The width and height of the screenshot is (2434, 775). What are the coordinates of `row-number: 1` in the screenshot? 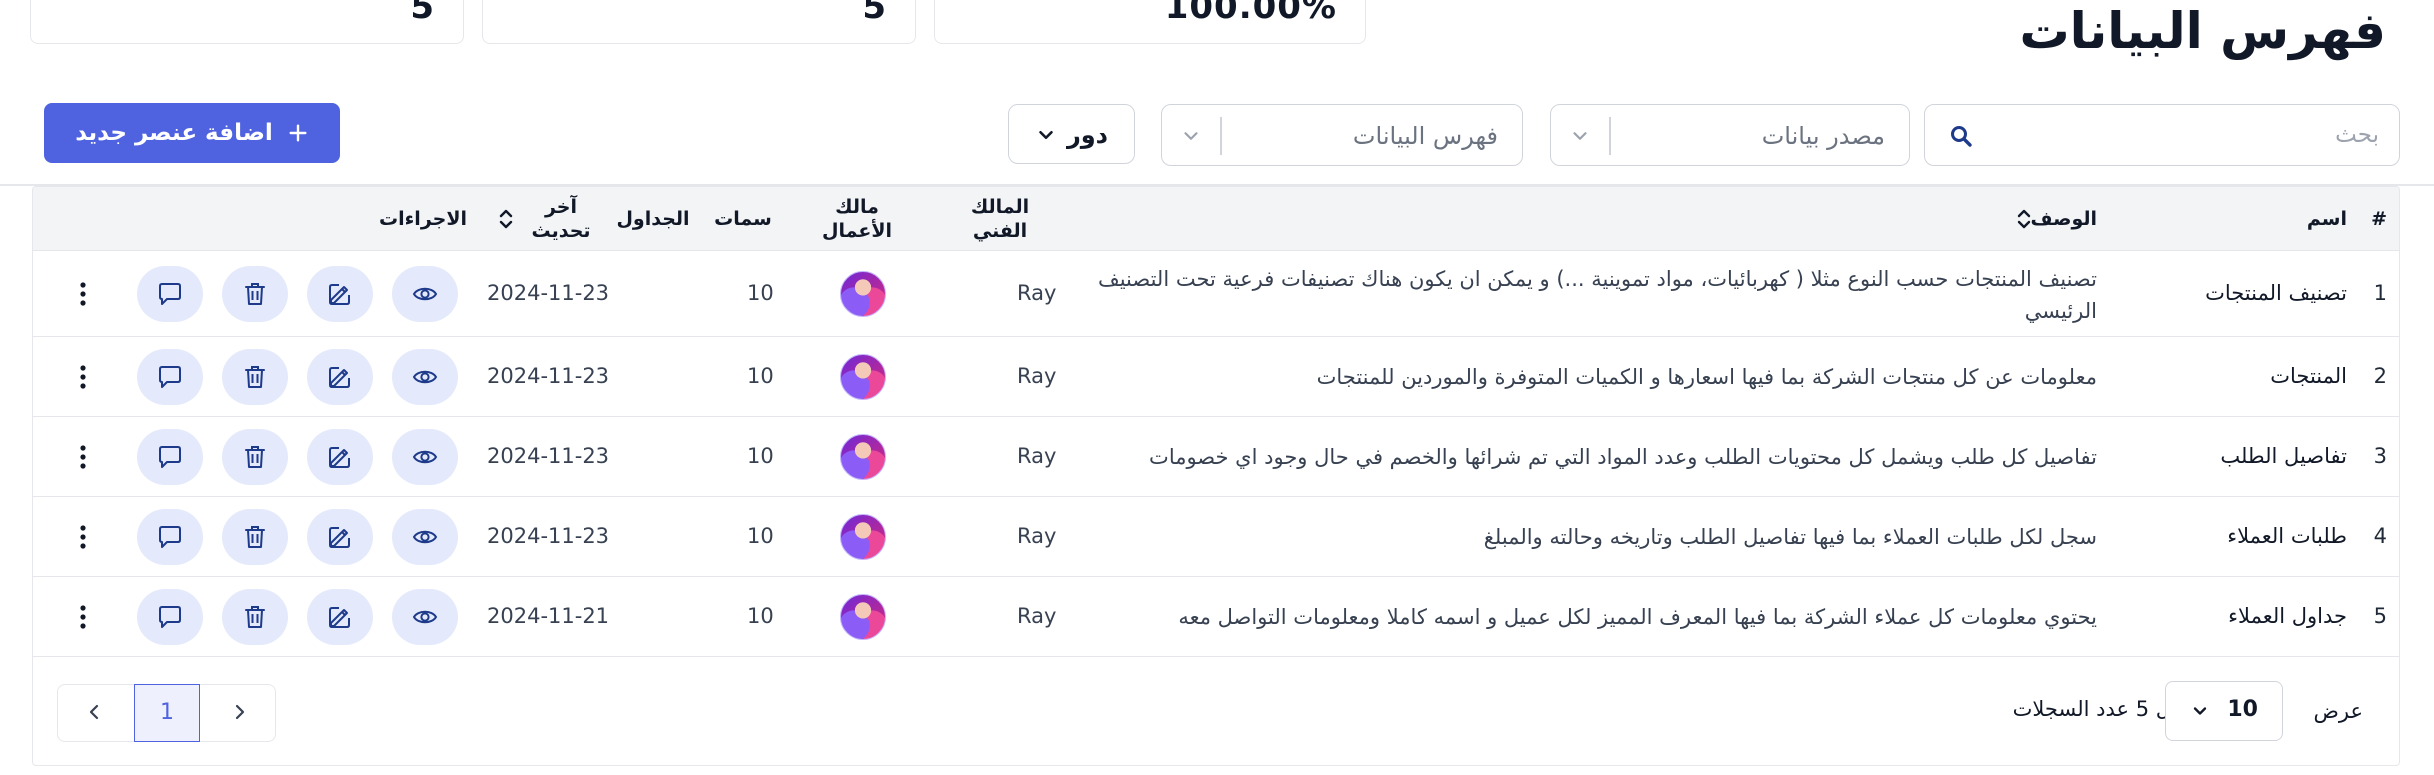 It's located at (2380, 293).